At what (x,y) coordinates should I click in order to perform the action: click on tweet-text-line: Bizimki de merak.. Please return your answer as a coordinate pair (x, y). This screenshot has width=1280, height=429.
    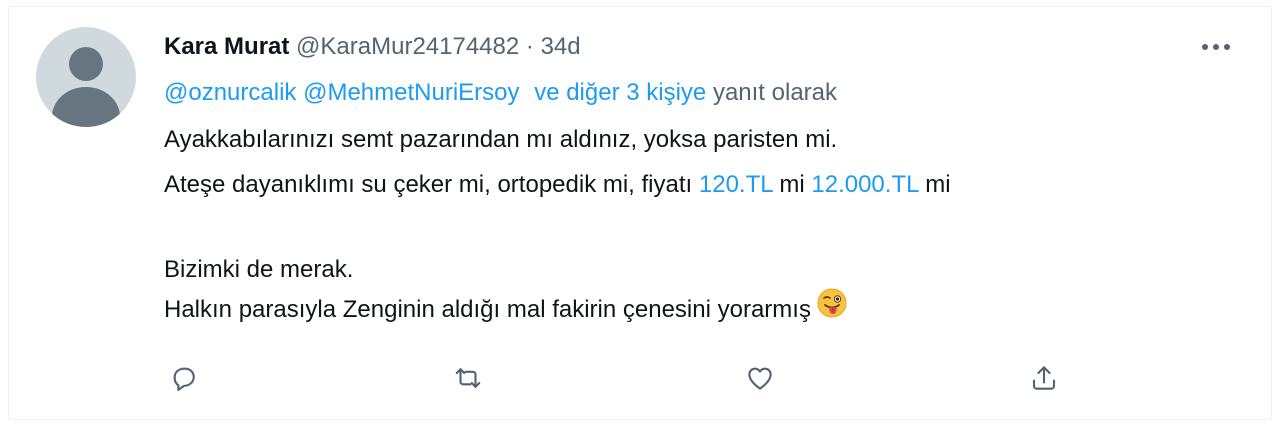
    Looking at the image, I should click on (259, 269).